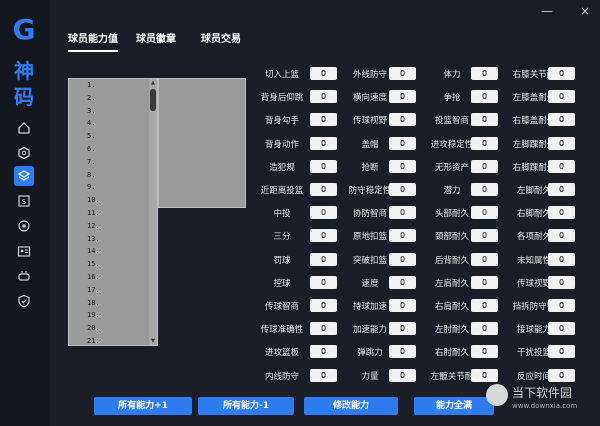  I want to click on scroll-thumb, so click(153, 100).